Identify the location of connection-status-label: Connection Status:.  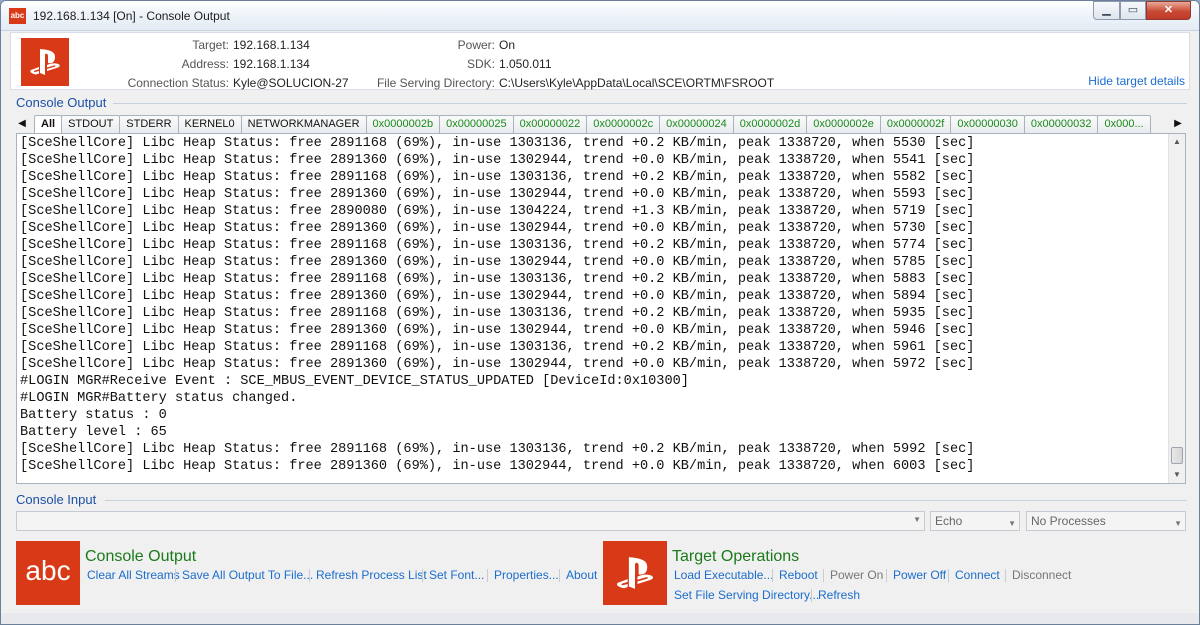
(178, 83).